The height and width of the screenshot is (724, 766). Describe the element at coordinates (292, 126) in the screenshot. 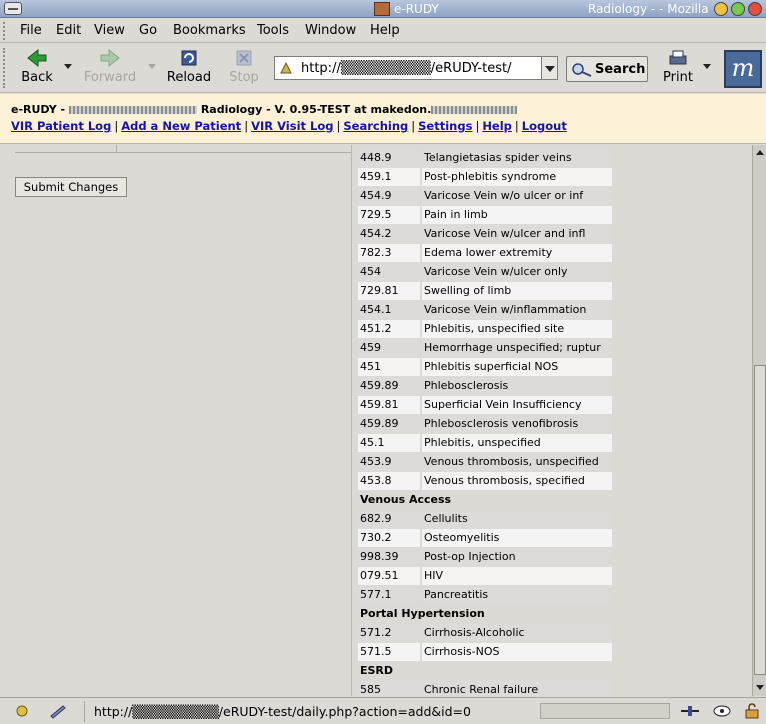

I see `link-vir-visit-log: VIR Visit Log` at that location.